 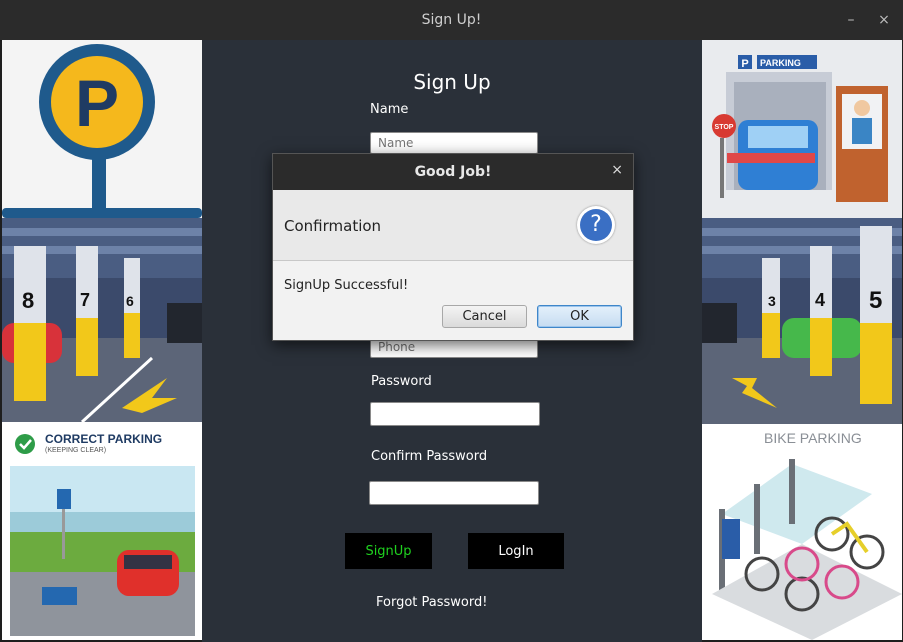 I want to click on parking-entrance-image: P PARKING STOP, so click(x=802, y=129).